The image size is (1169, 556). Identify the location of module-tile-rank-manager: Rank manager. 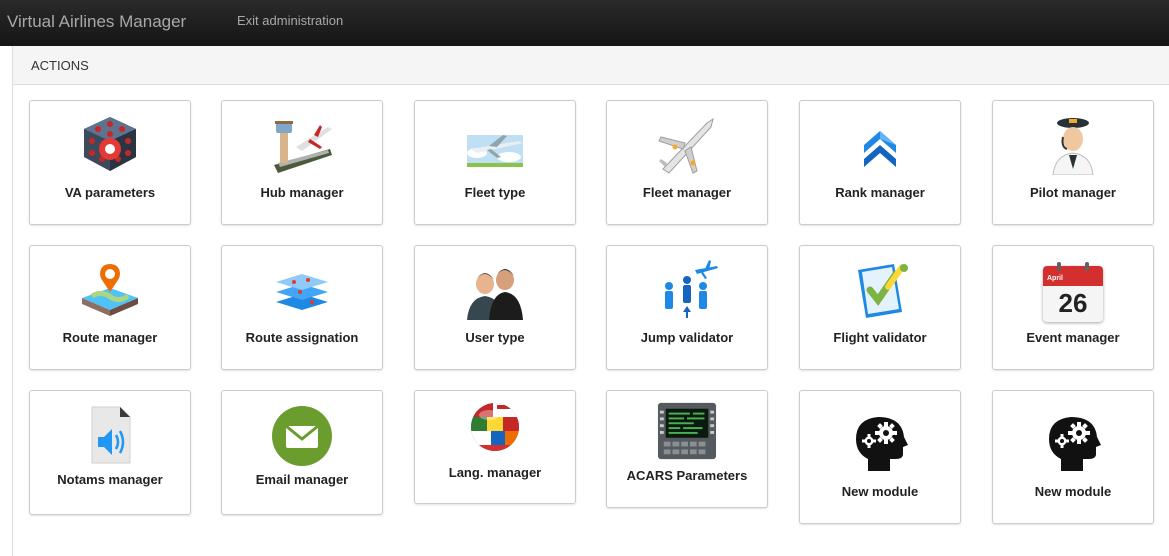
(880, 162).